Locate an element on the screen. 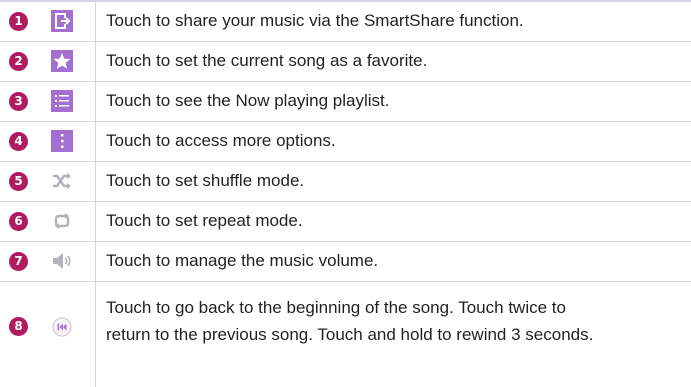 The width and height of the screenshot is (691, 387). star-icon is located at coordinates (62, 61).